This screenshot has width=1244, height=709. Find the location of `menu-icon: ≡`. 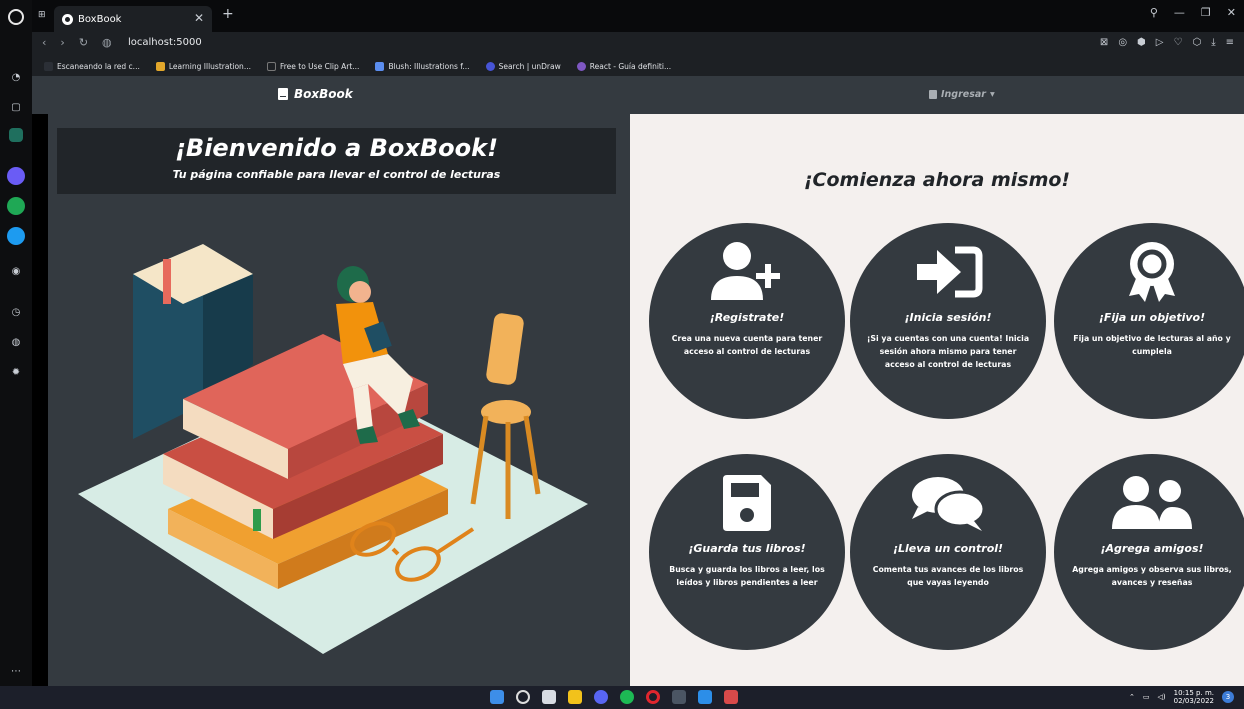

menu-icon: ≡ is located at coordinates (1230, 42).